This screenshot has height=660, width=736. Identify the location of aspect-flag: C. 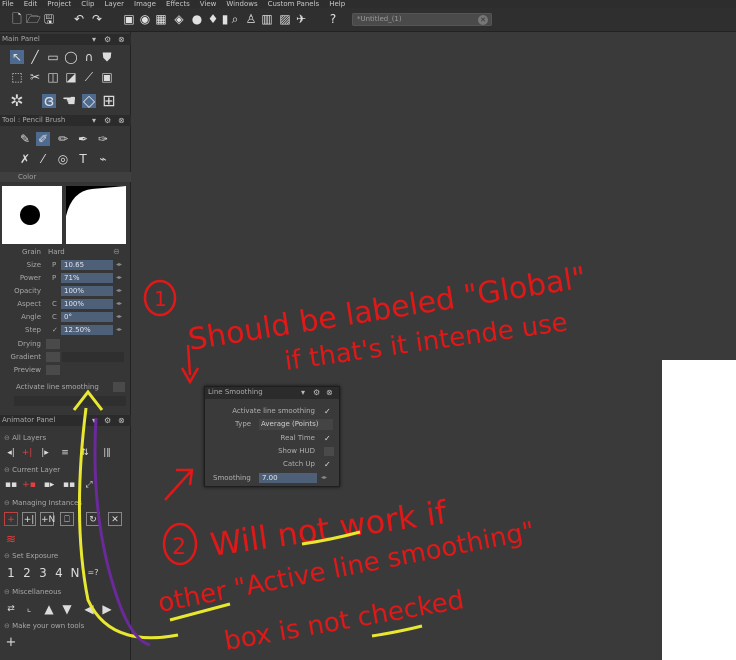
(54, 304).